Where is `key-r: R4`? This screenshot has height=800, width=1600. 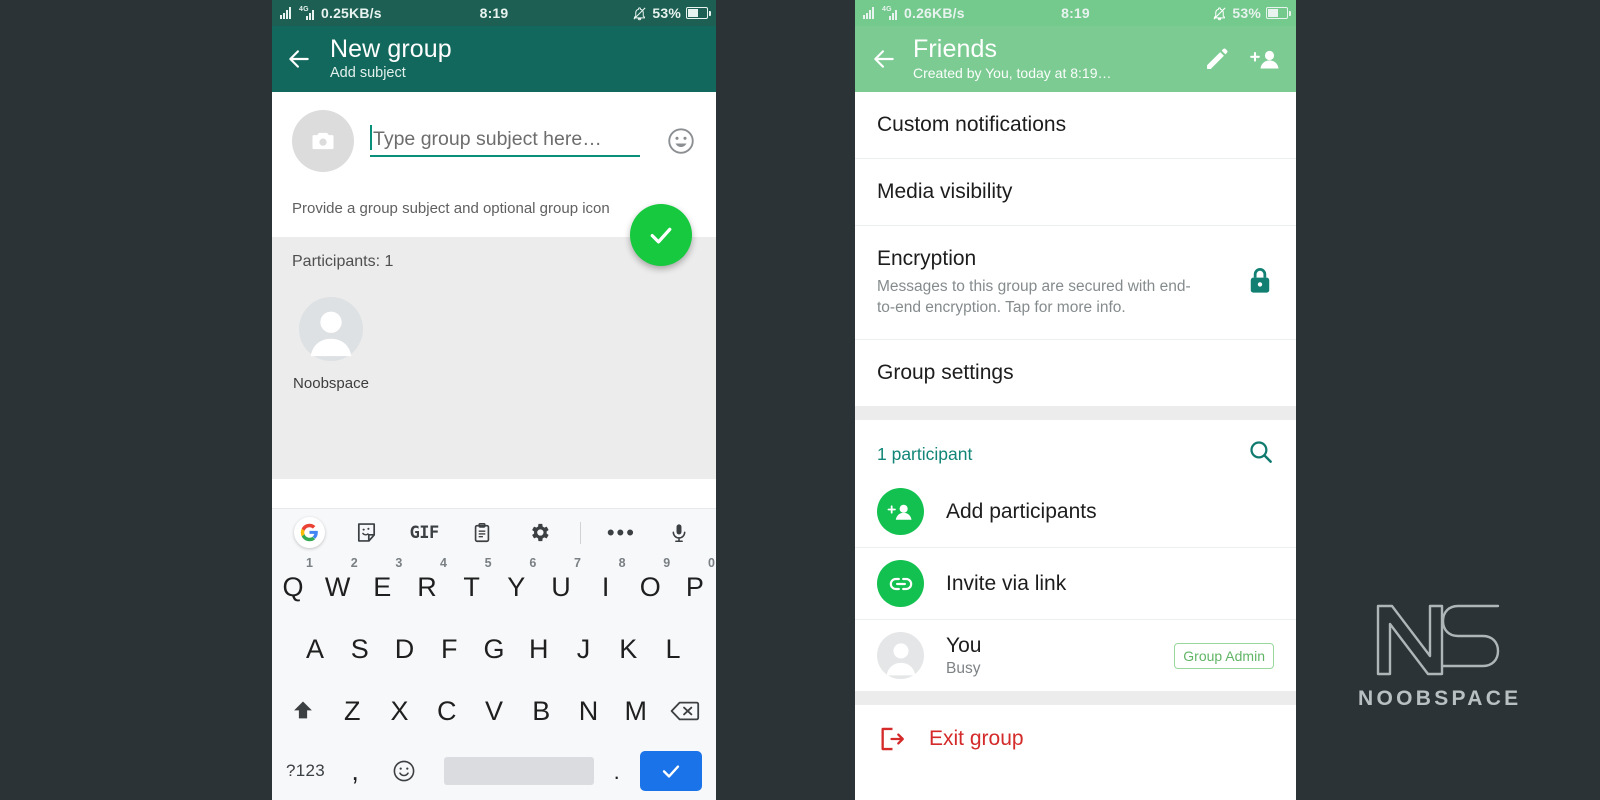
key-r: R4 is located at coordinates (428, 579).